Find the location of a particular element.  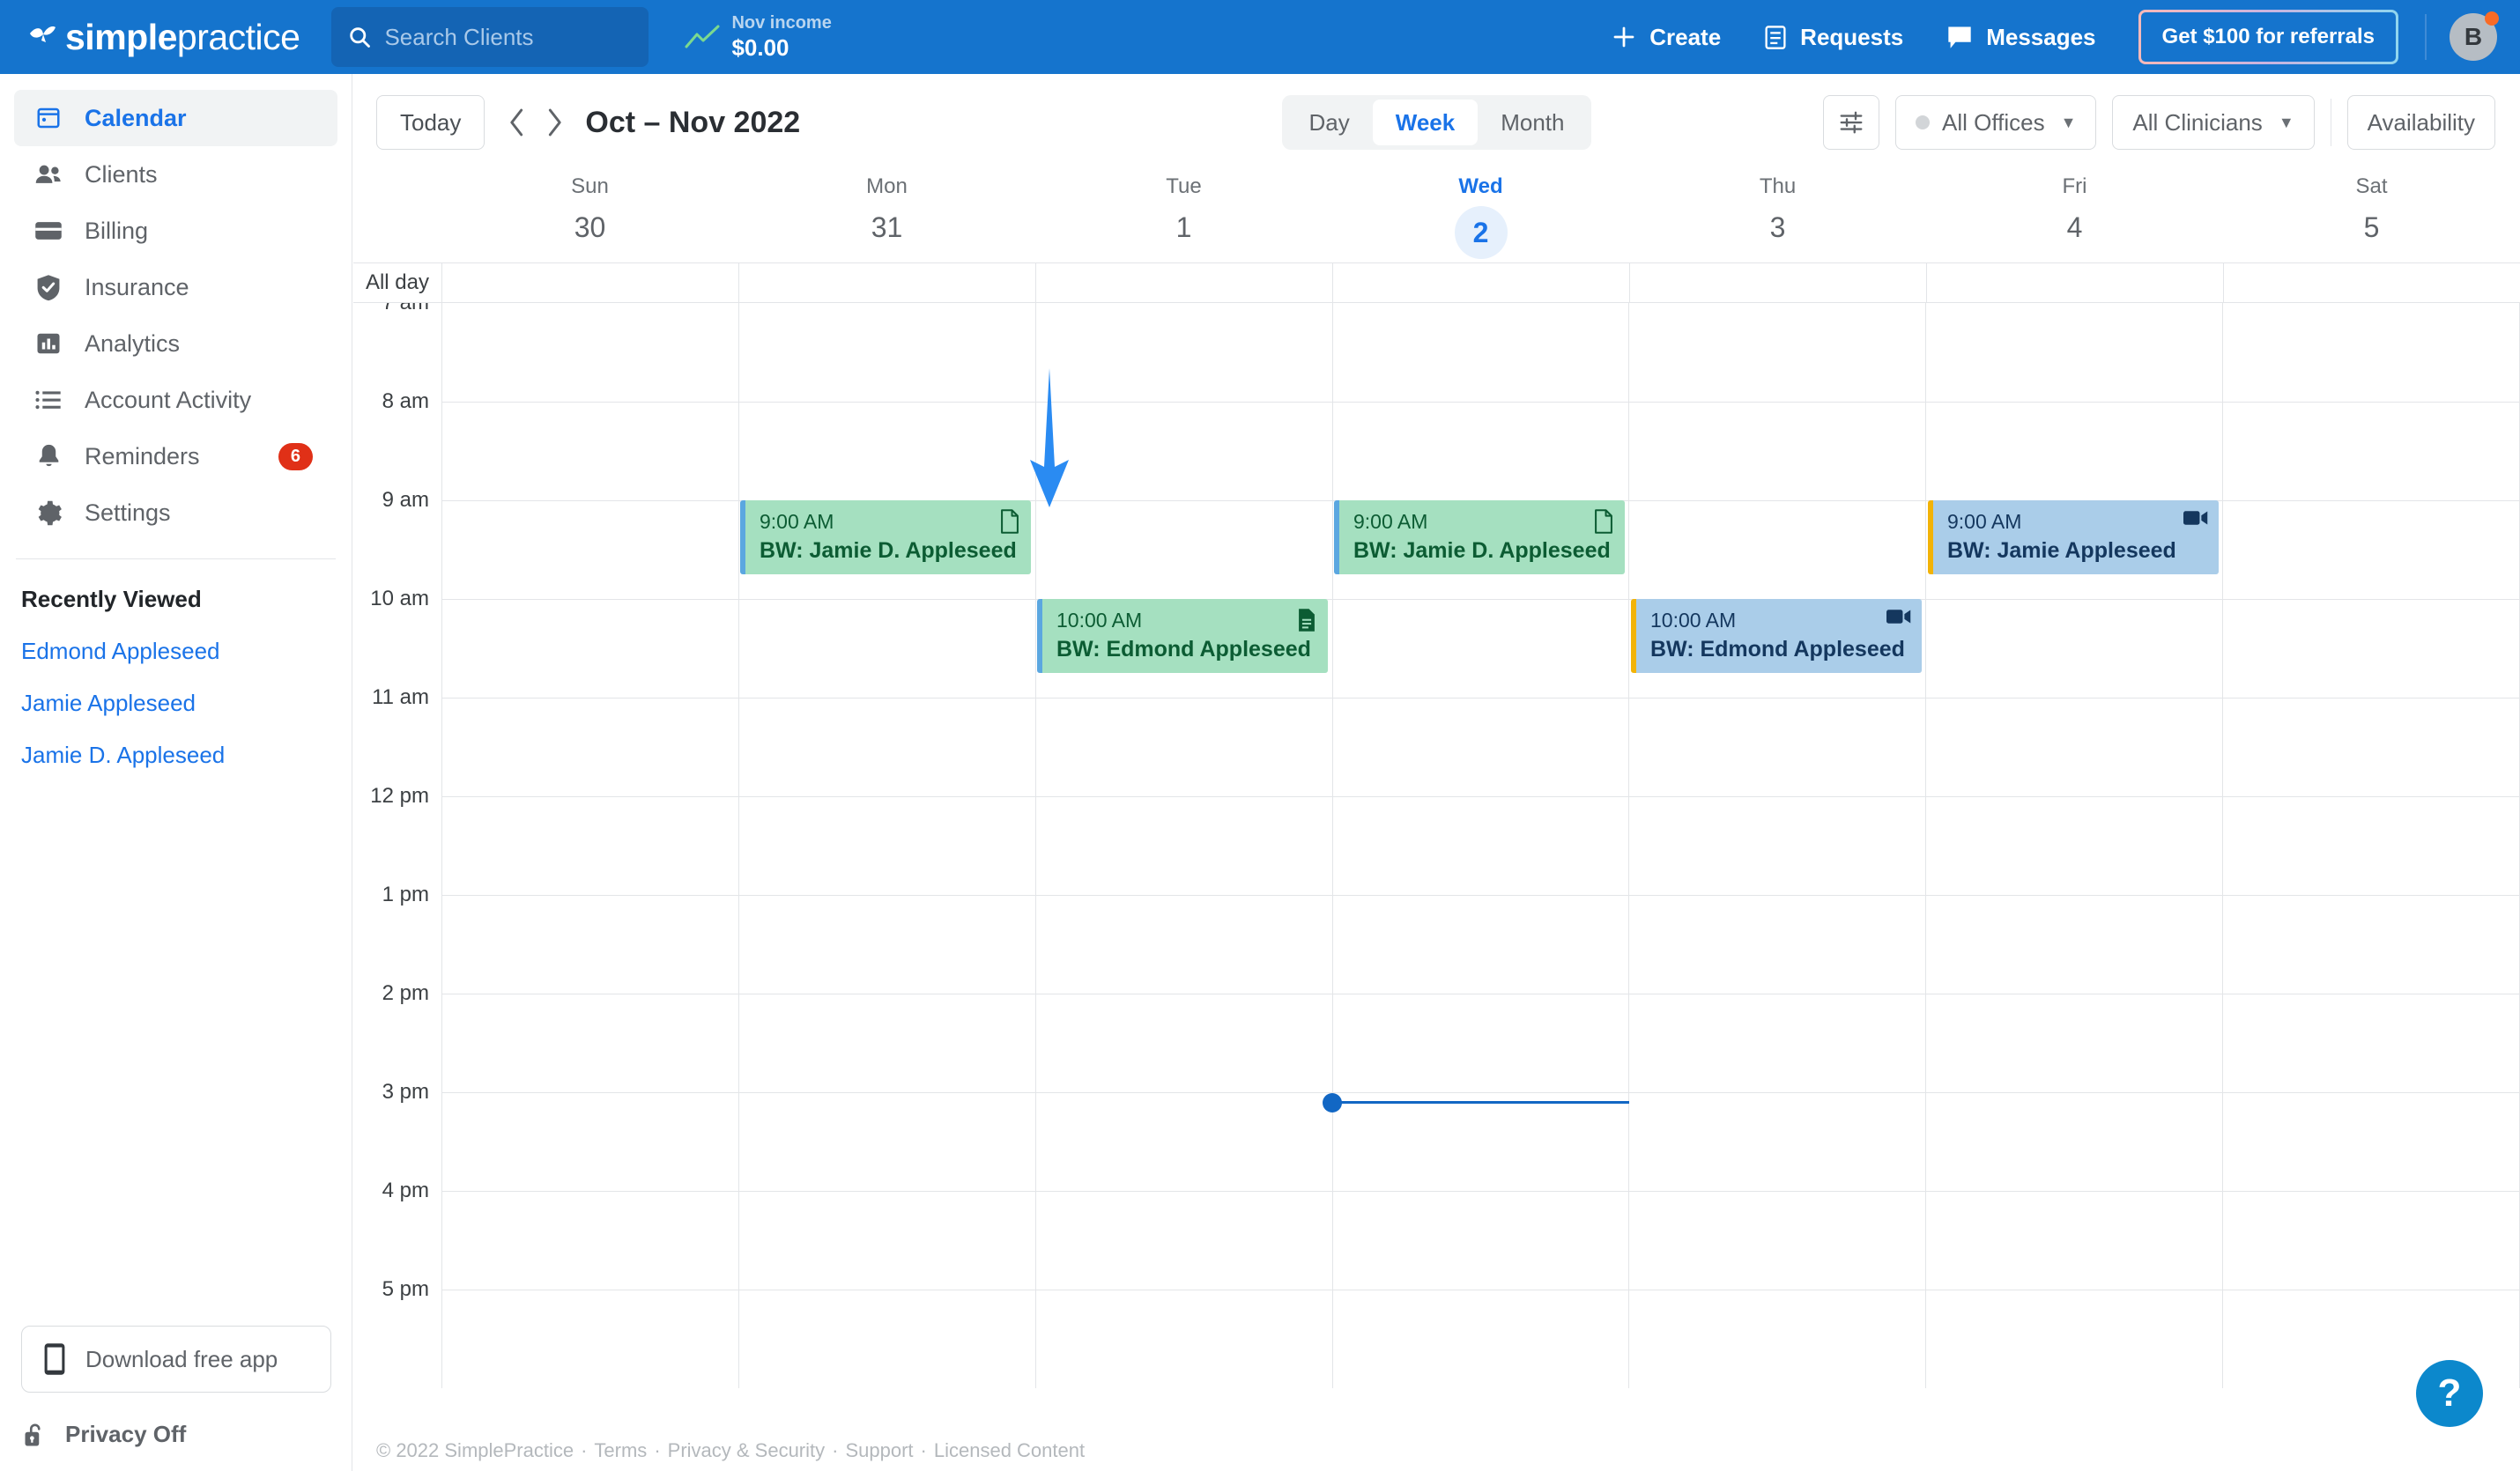

sidebar-item-account-activity: Account Activity is located at coordinates (175, 400).